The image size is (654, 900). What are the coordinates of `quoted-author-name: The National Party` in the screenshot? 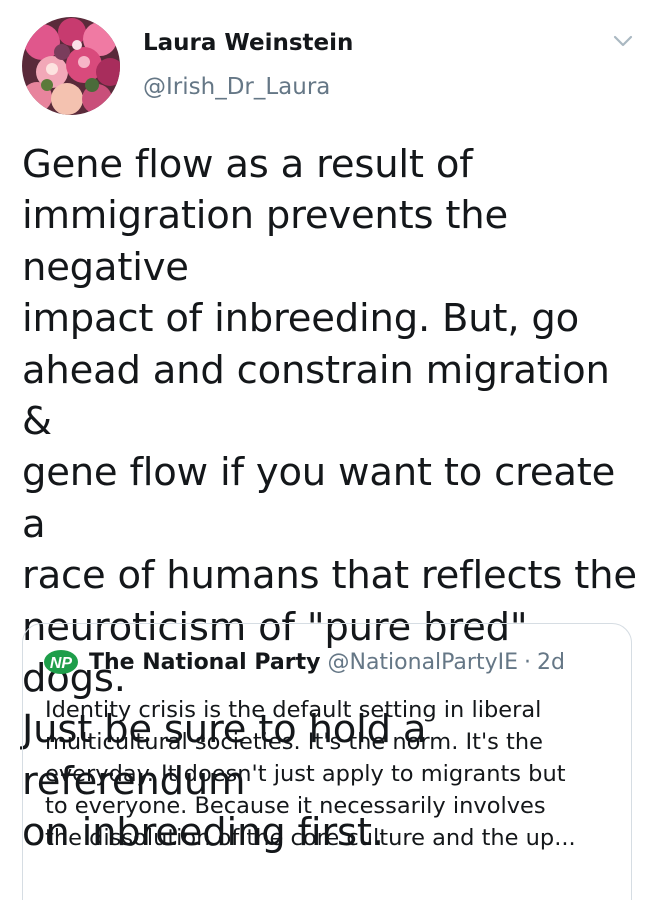 It's located at (205, 662).